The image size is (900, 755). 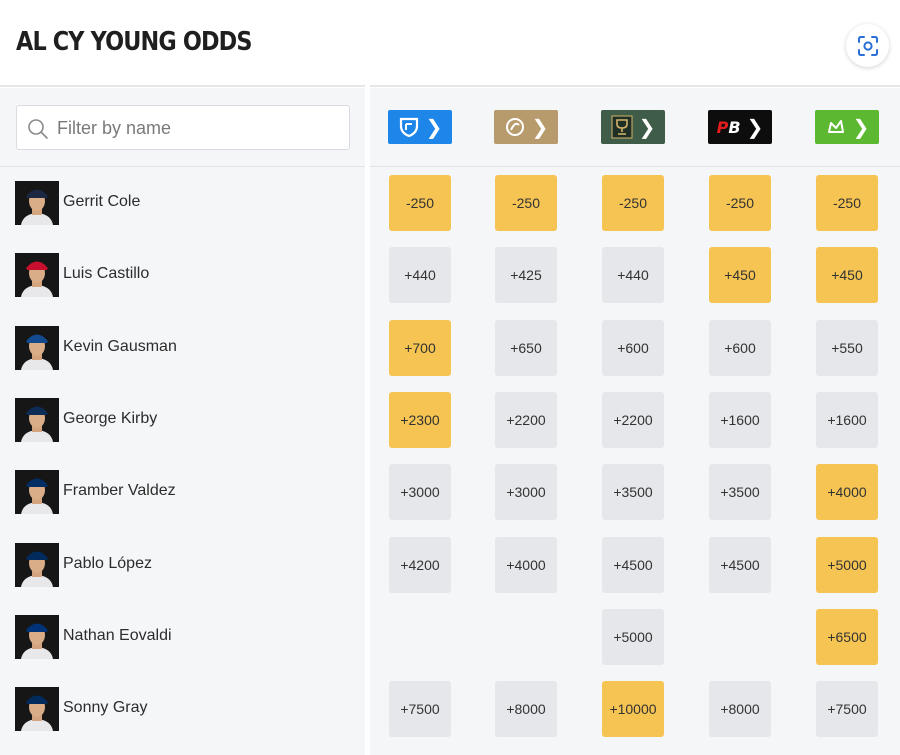 I want to click on player-name: George Kirby, so click(x=110, y=419).